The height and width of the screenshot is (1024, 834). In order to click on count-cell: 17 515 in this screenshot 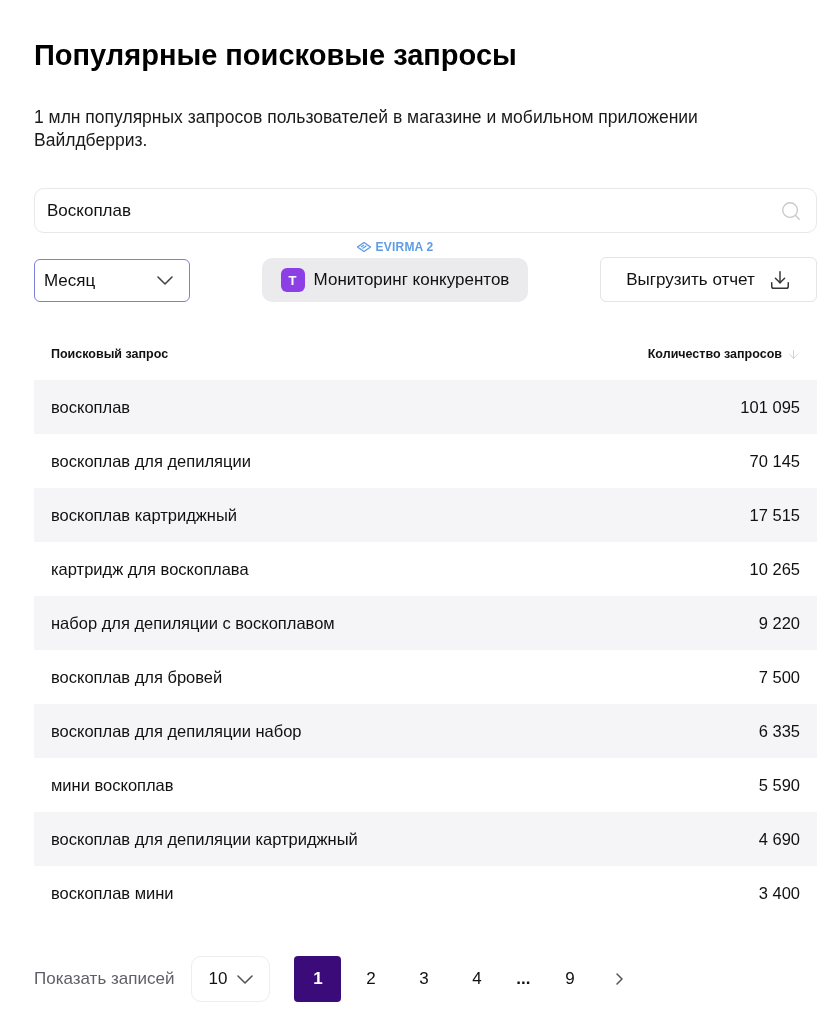, I will do `click(774, 515)`.